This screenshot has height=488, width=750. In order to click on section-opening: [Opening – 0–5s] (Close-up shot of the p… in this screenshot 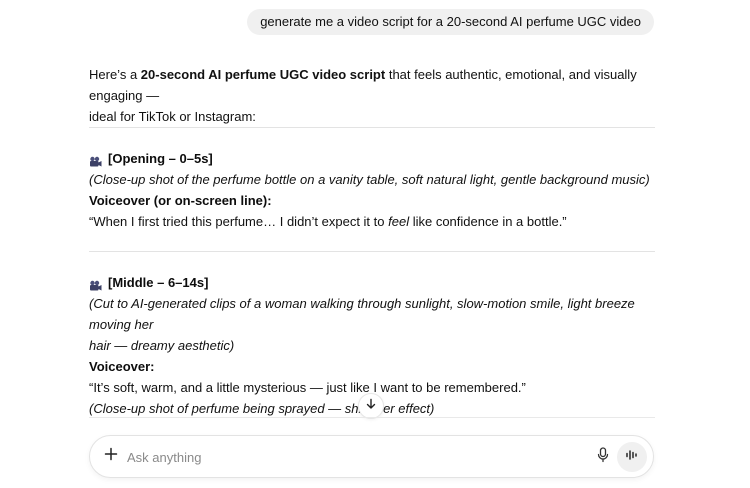, I will do `click(372, 190)`.